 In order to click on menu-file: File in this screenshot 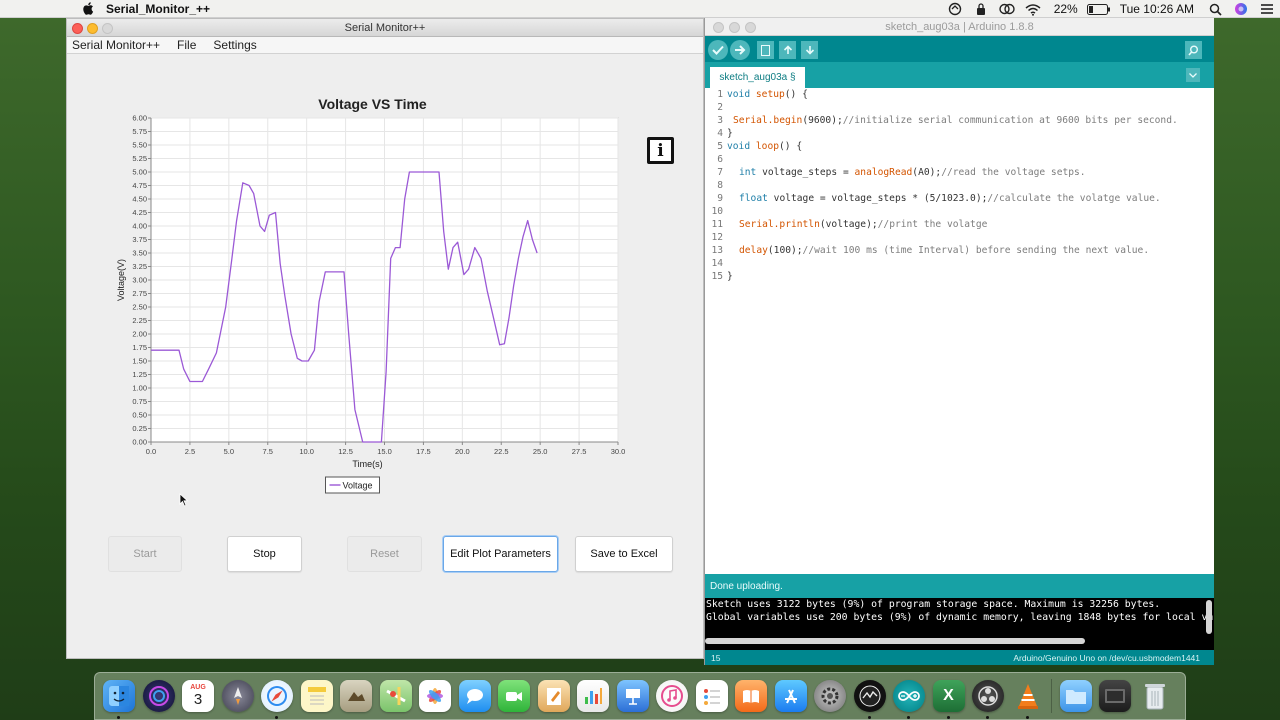, I will do `click(186, 45)`.